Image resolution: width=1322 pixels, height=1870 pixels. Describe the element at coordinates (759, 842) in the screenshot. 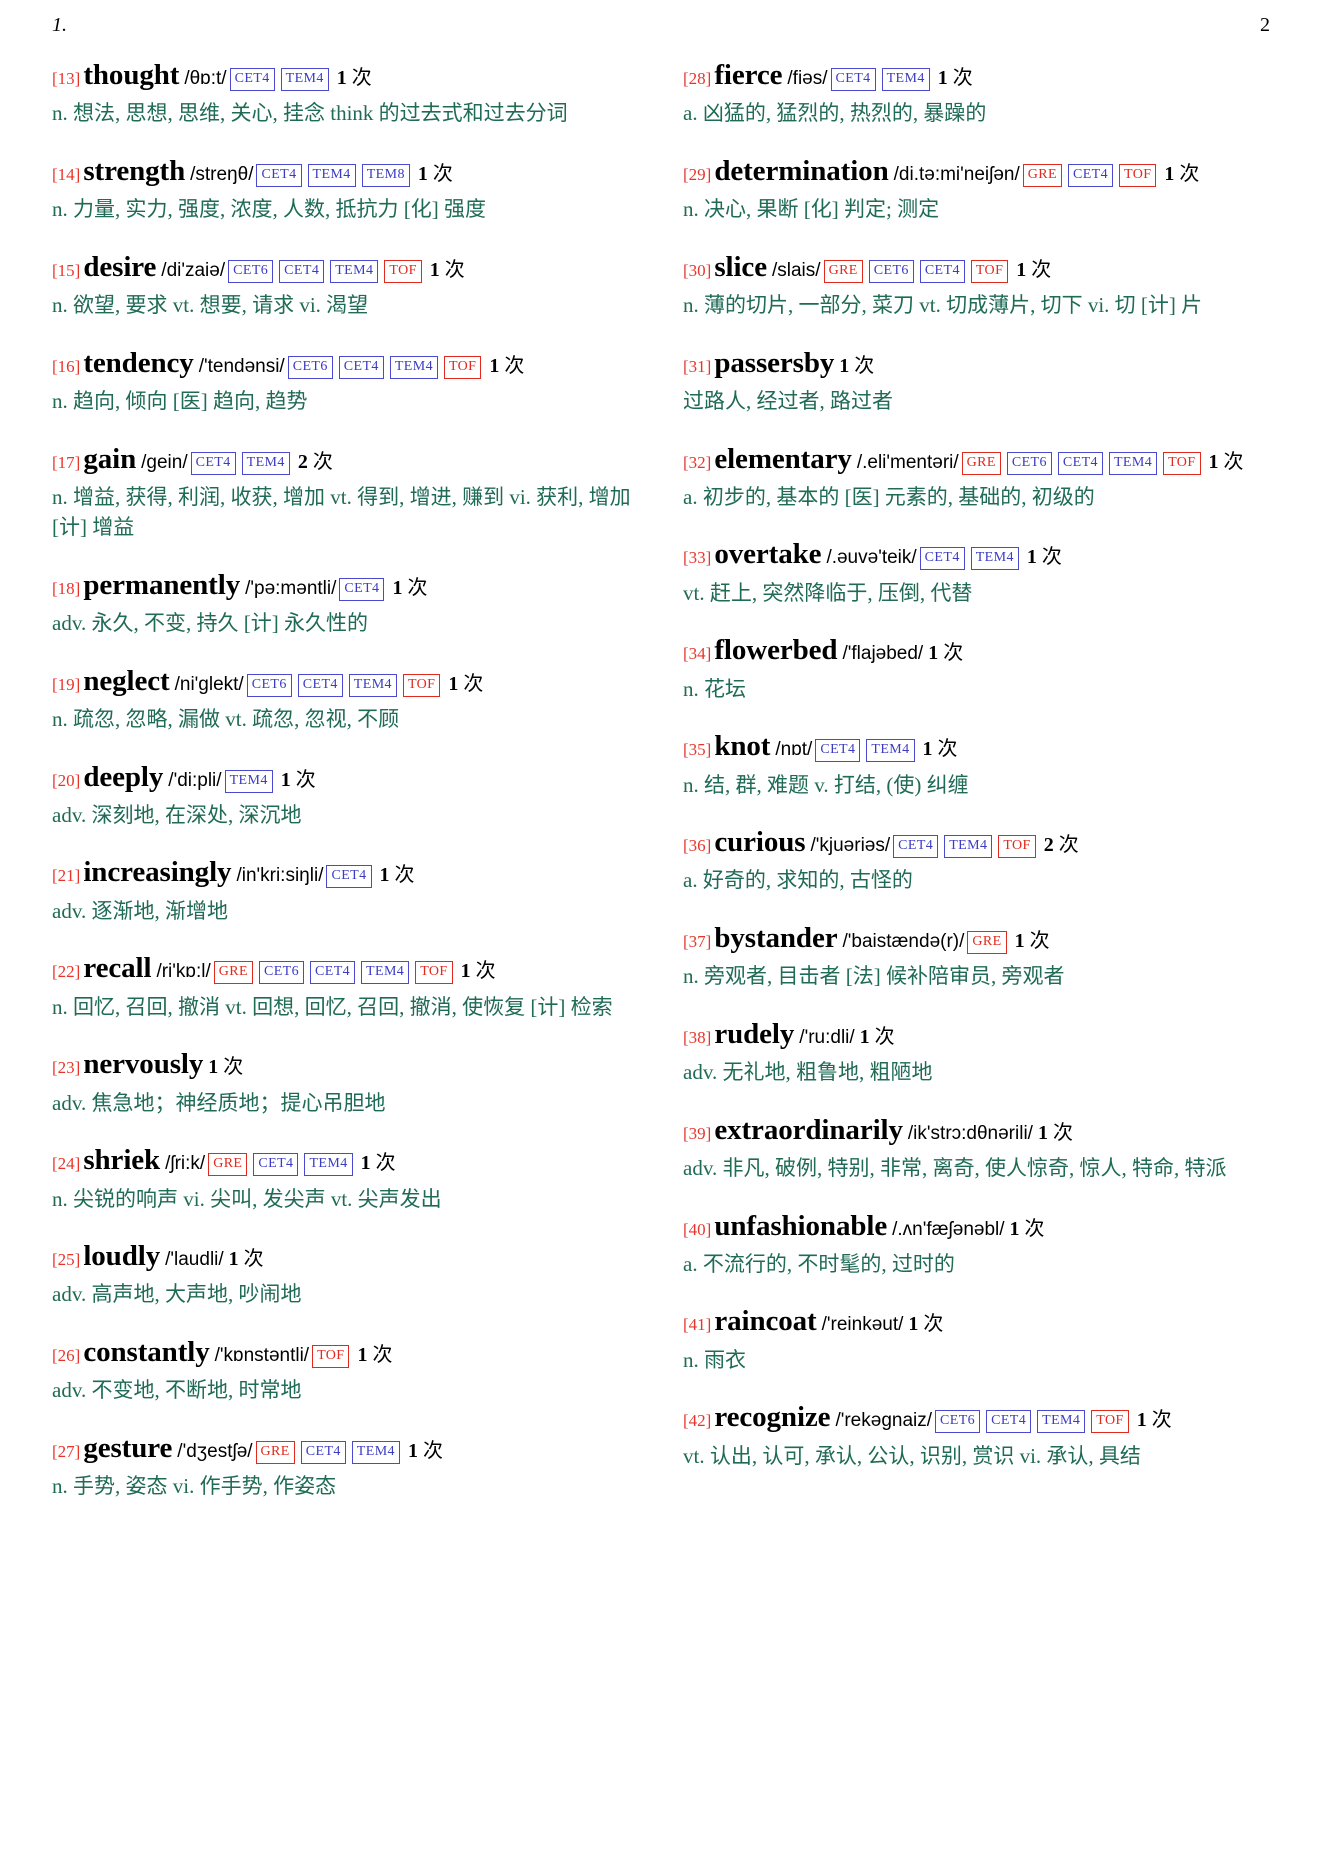

I see `headword: curious` at that location.